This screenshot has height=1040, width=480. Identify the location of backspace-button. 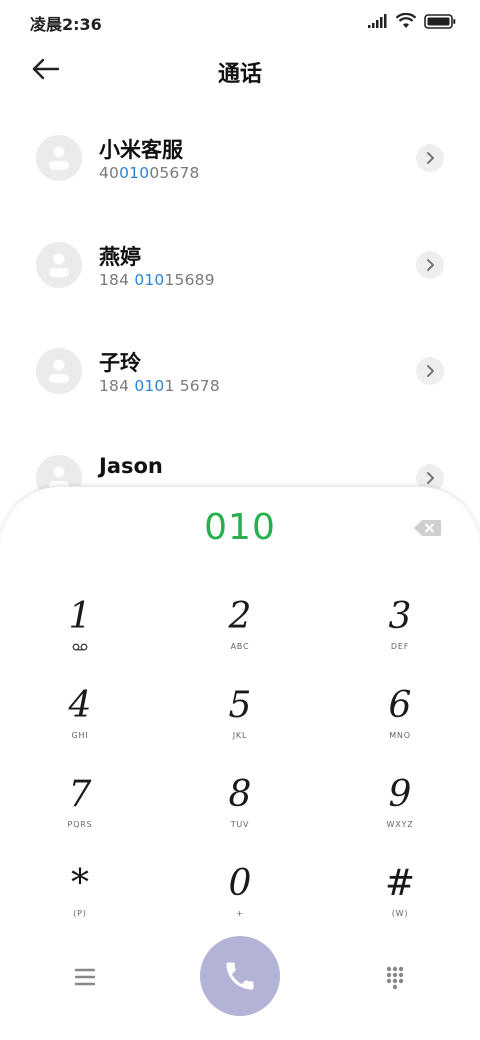
(428, 528).